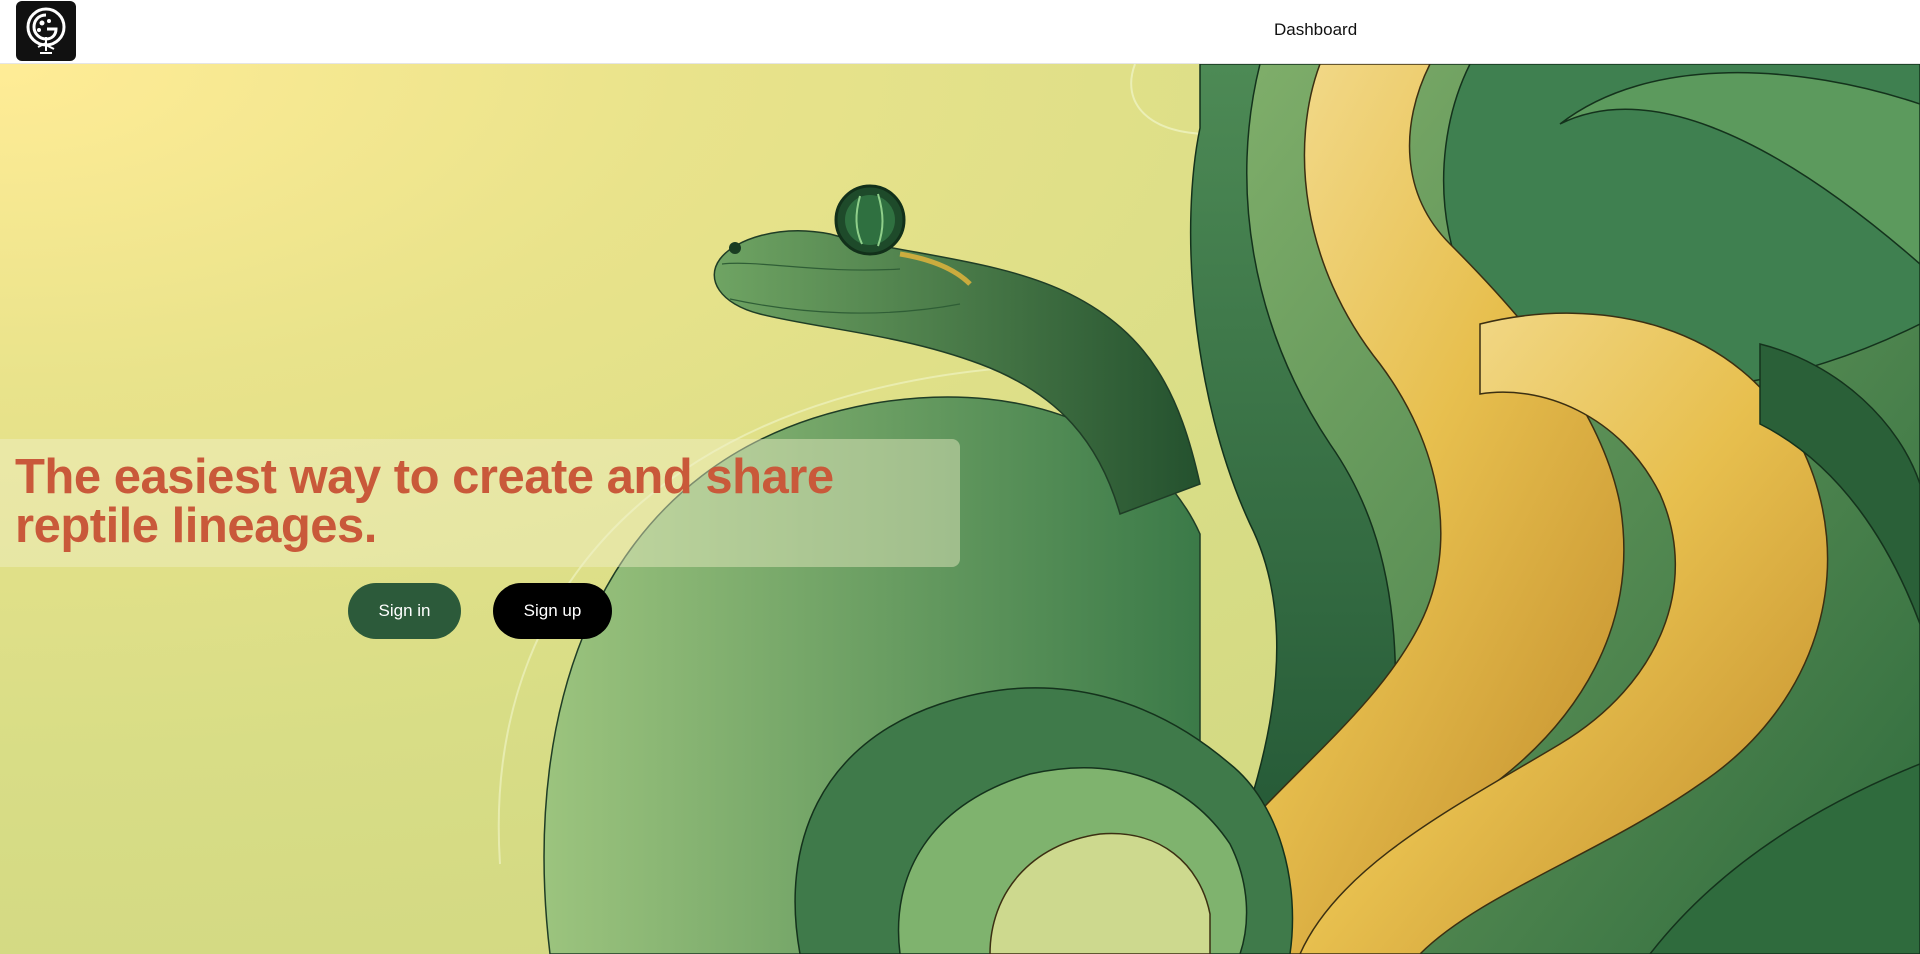  Describe the element at coordinates (960, 32) in the screenshot. I see `top-nav-bar: Dashboard` at that location.